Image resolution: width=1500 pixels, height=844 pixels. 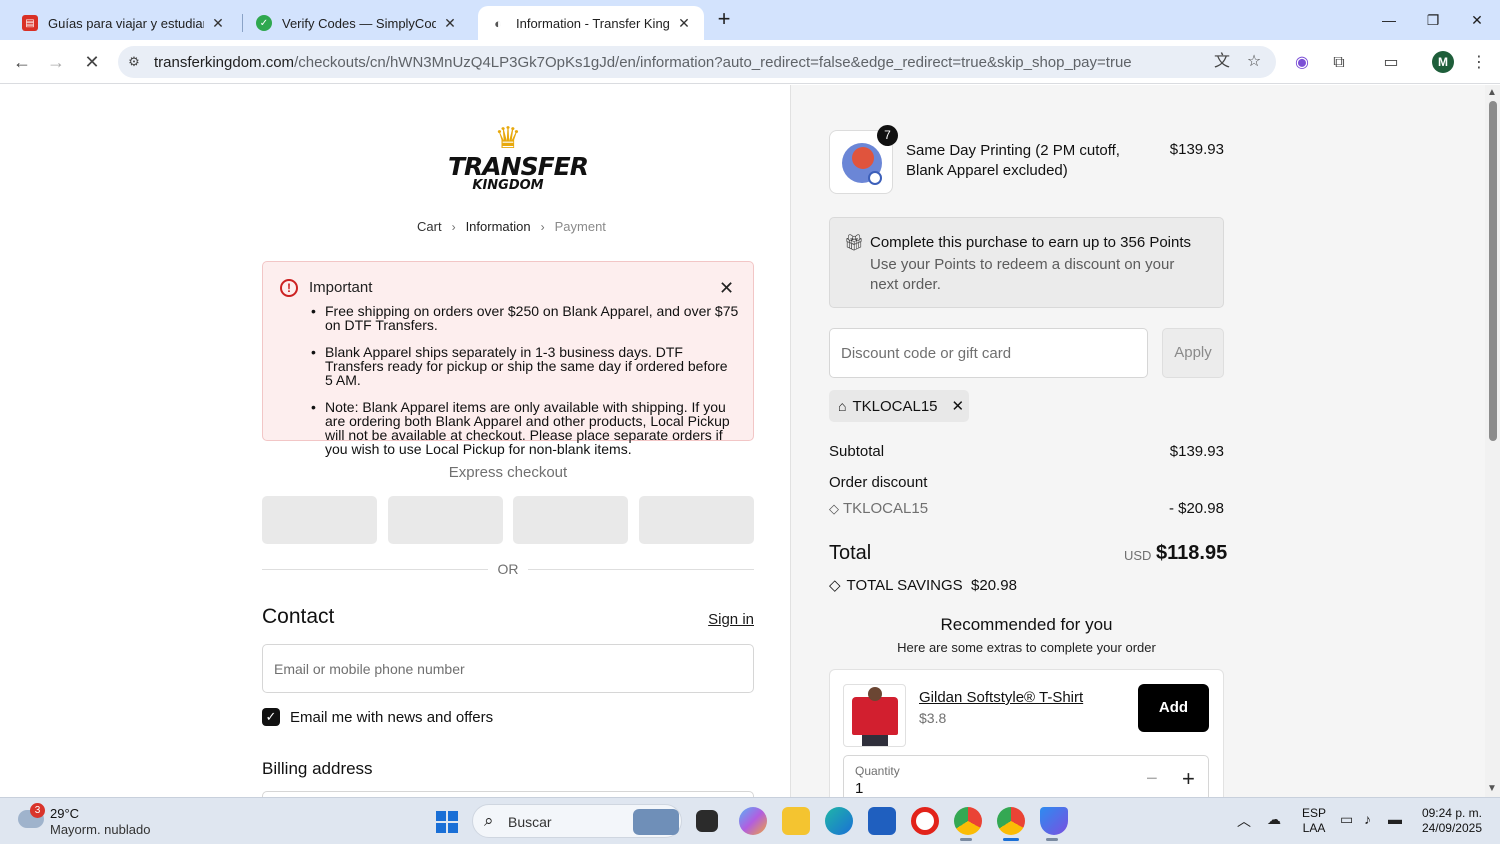 I want to click on translate-icon: 文, so click(x=1222, y=62).